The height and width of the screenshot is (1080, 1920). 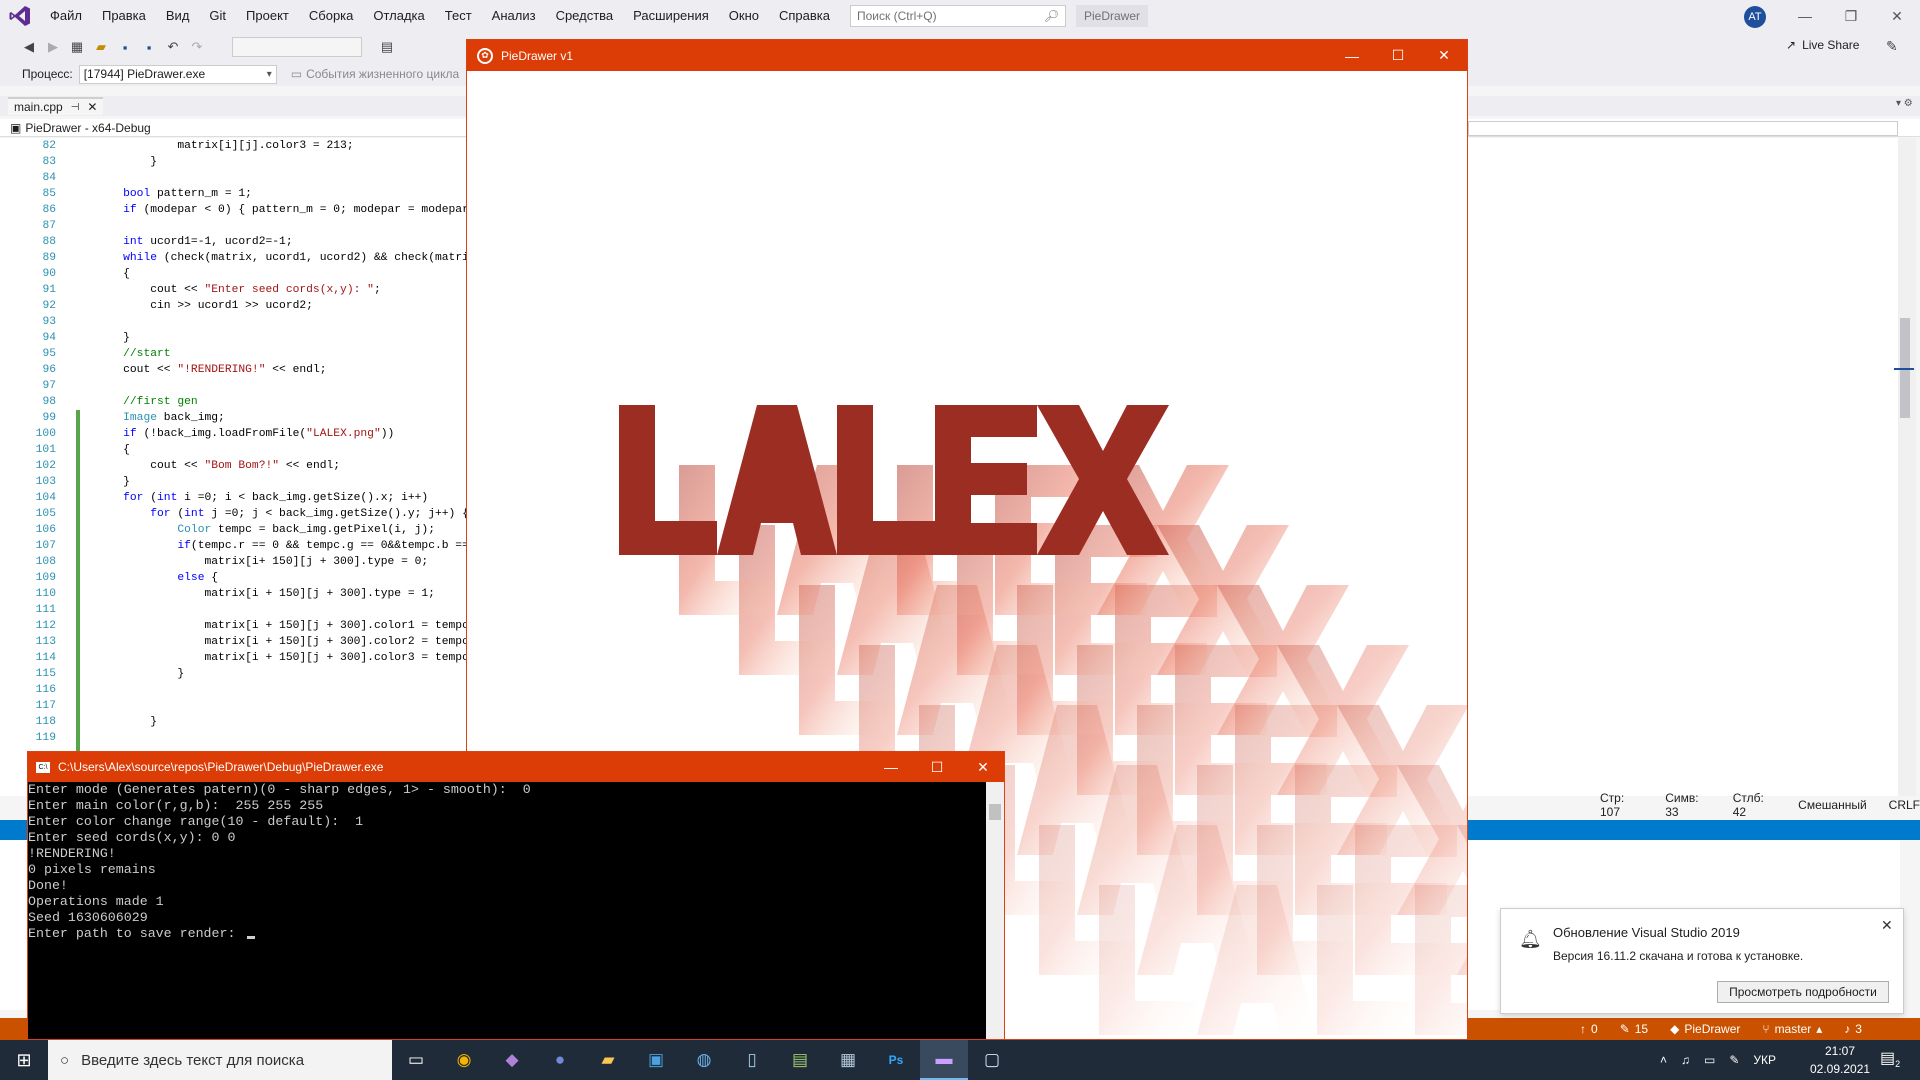 I want to click on visual-studio-logo-icon, so click(x=20, y=16).